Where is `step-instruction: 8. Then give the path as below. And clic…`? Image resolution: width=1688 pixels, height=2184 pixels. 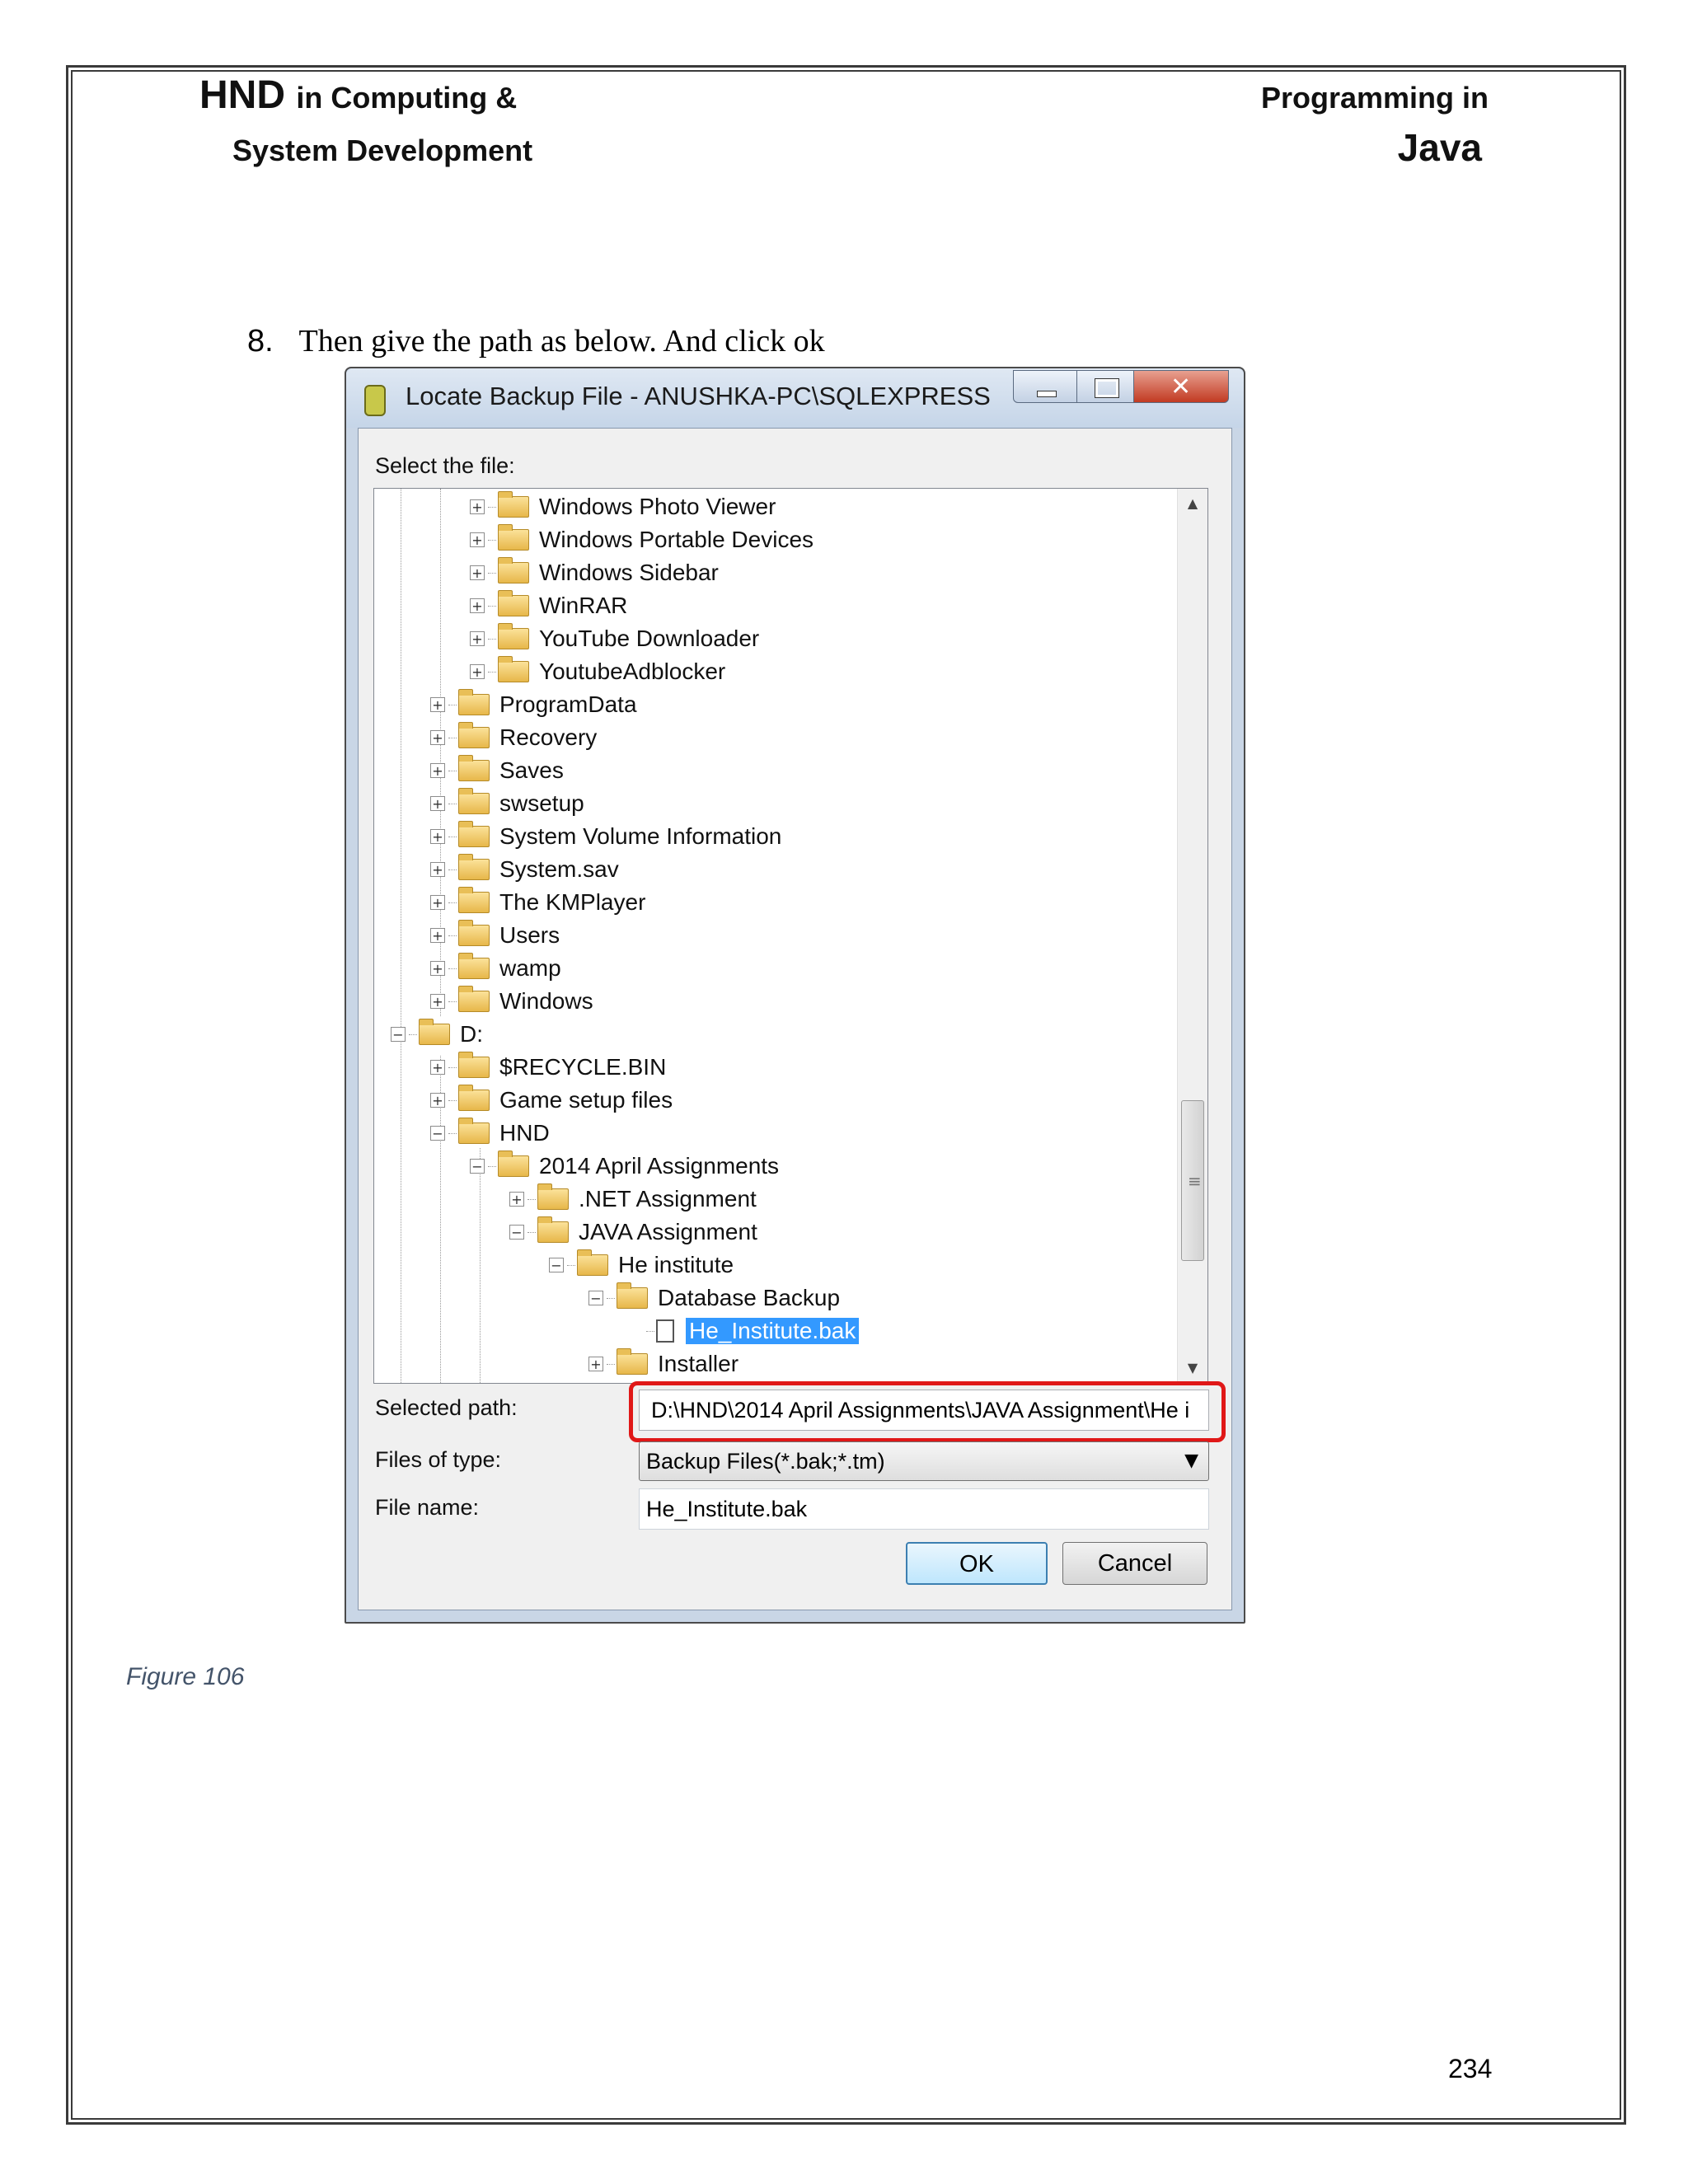 step-instruction: 8. Then give the path as below. And clic… is located at coordinates (536, 341).